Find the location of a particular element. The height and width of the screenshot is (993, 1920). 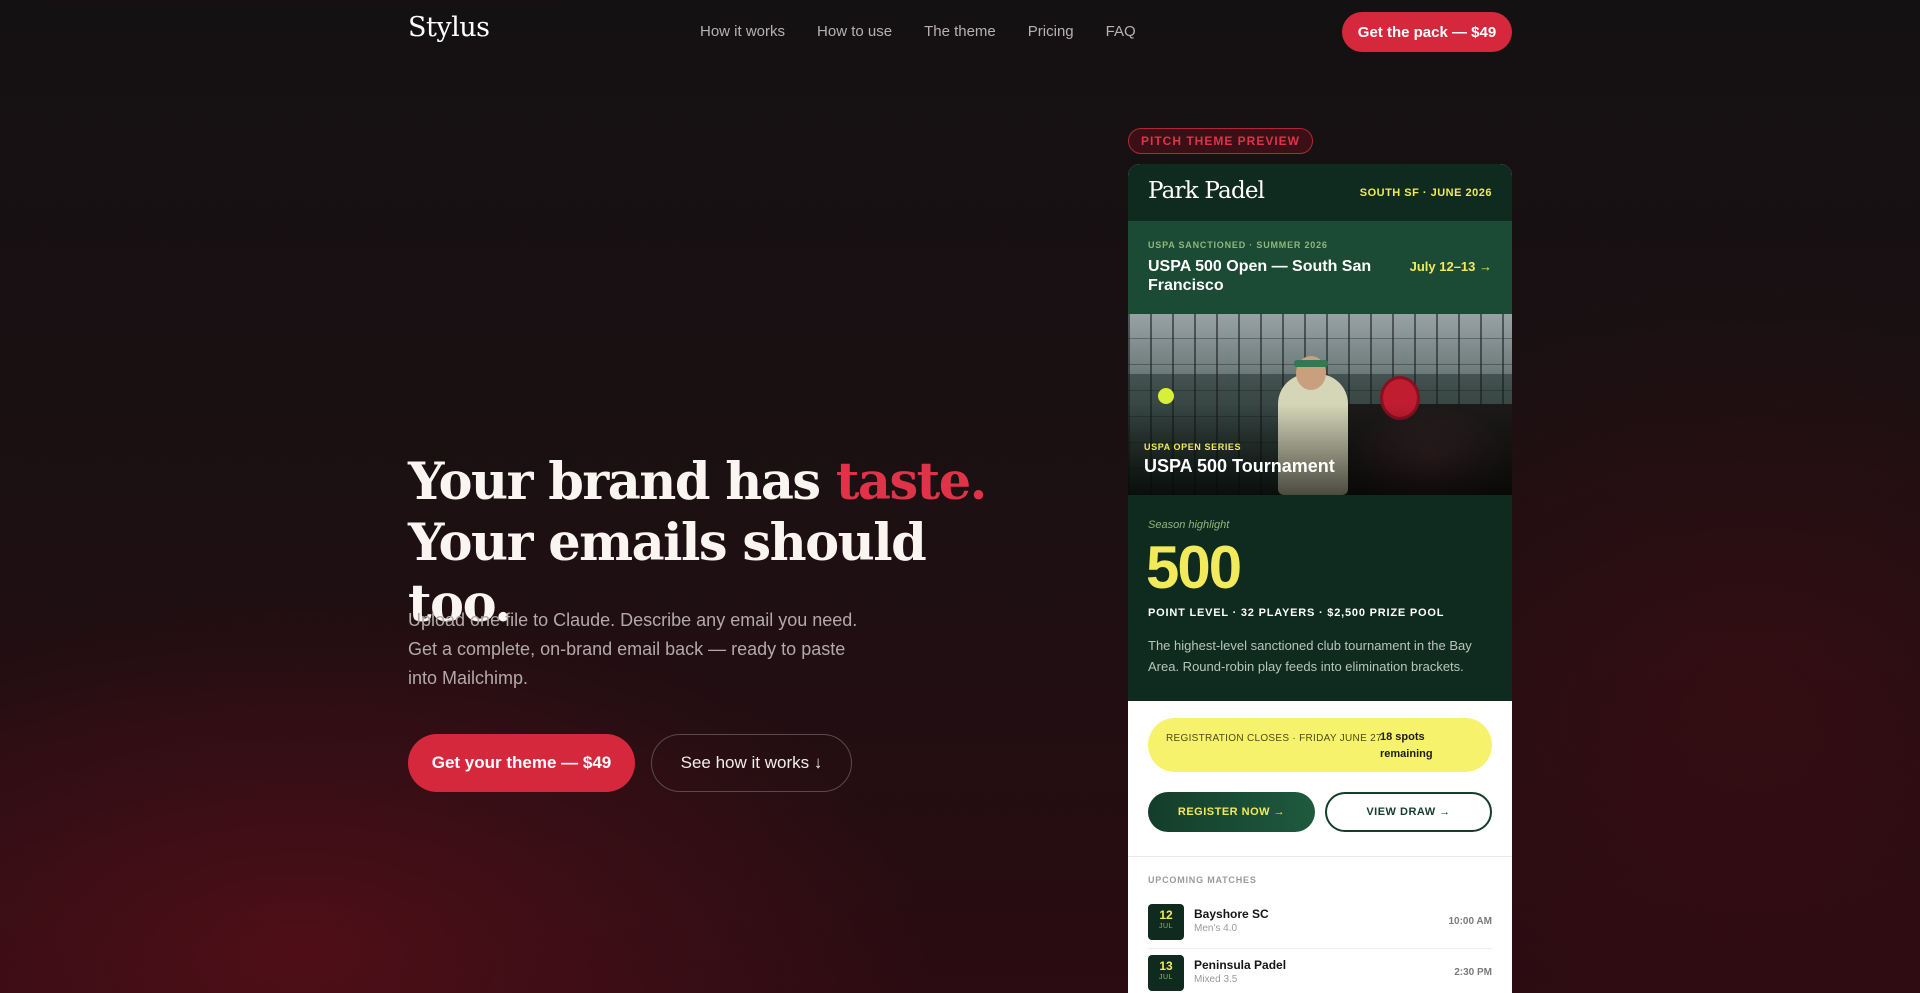

photo-kicker: USPA OPEN SERIES is located at coordinates (1193, 447).